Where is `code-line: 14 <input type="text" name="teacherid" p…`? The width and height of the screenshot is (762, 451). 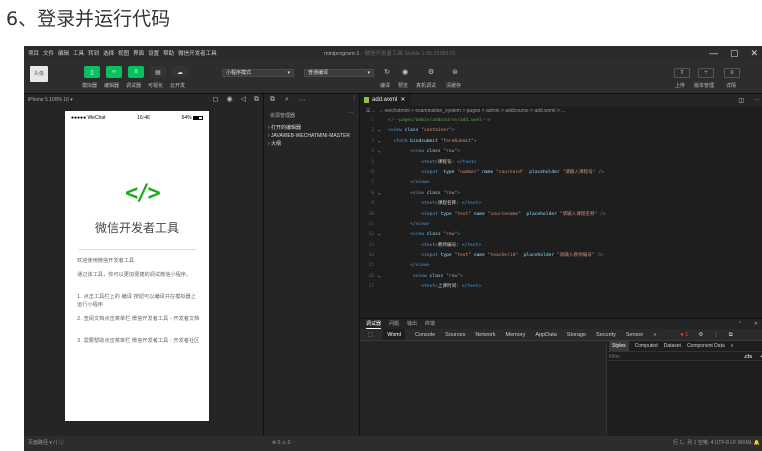 code-line: 14 <input type="text" name="teacherid" p… is located at coordinates (561, 256).